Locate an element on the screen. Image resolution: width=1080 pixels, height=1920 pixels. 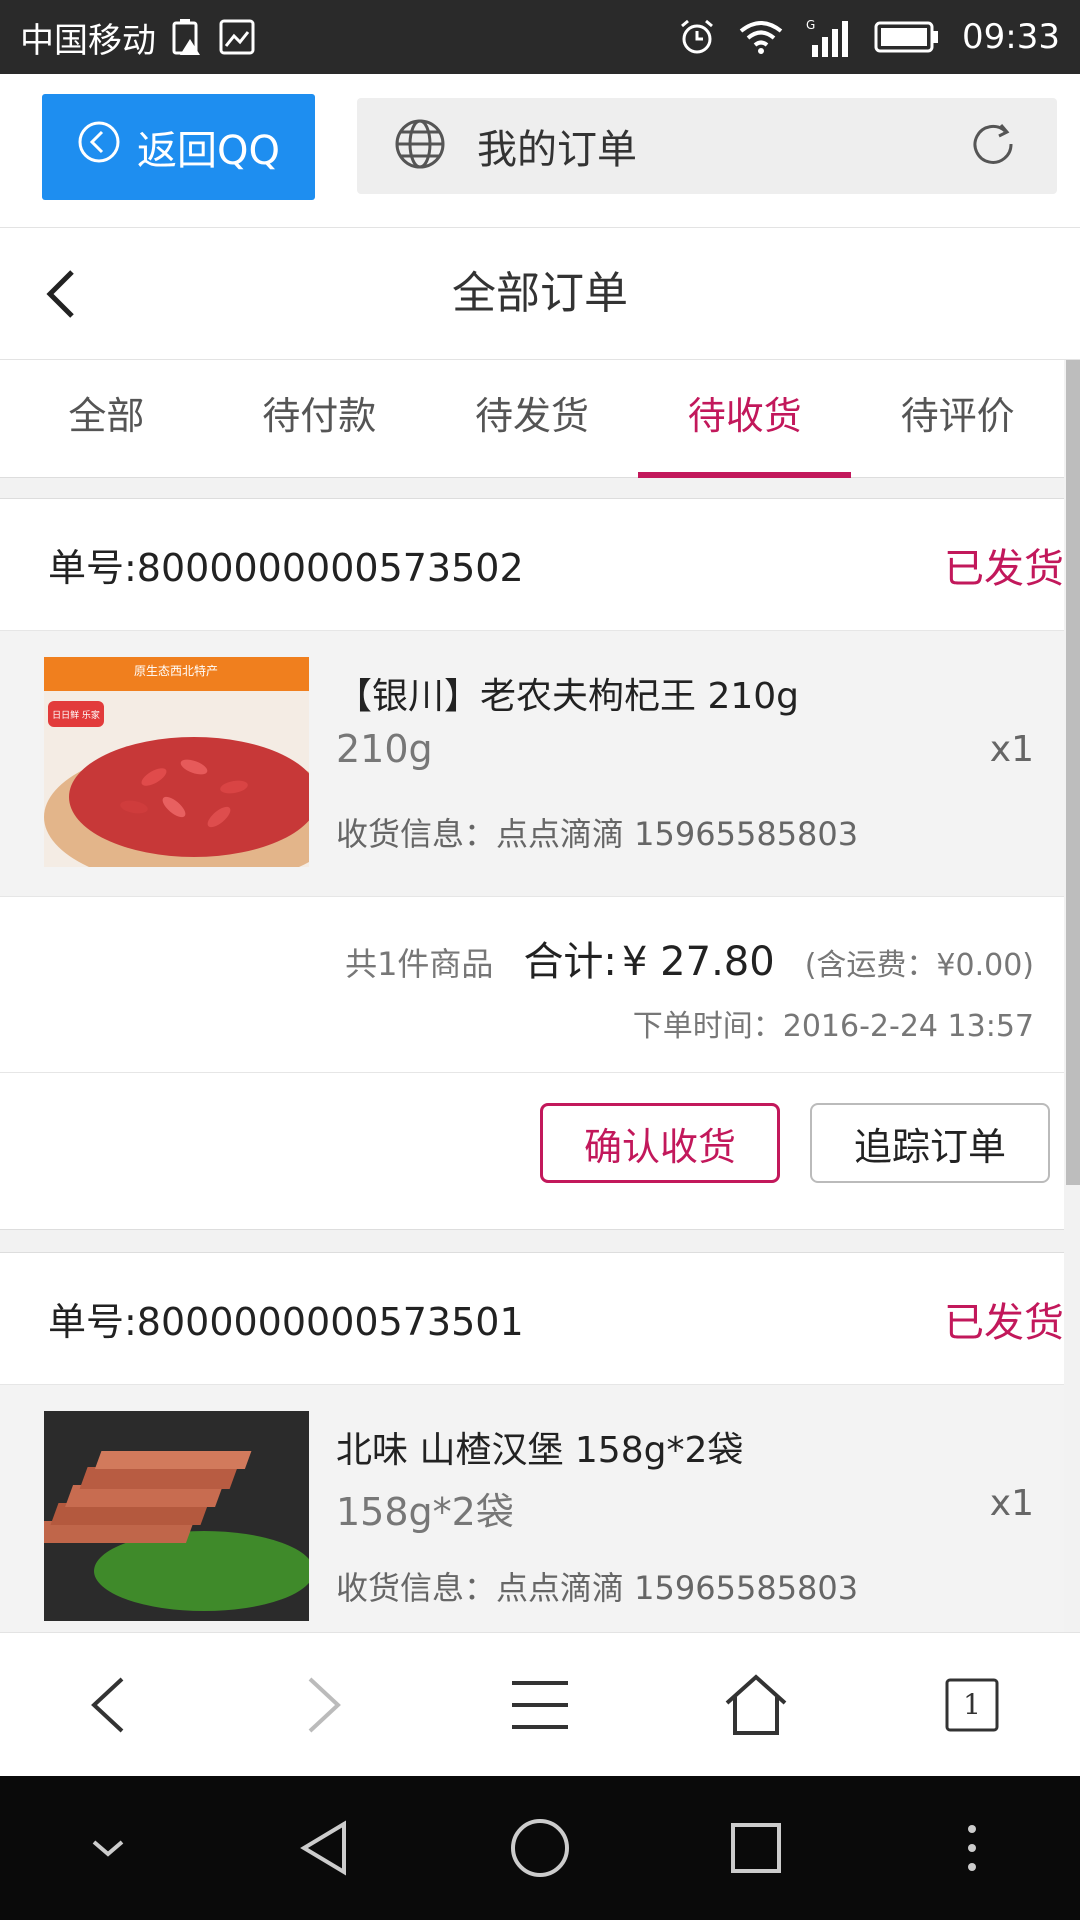
back-to-qq-button: 返回QQ is located at coordinates (178, 147).